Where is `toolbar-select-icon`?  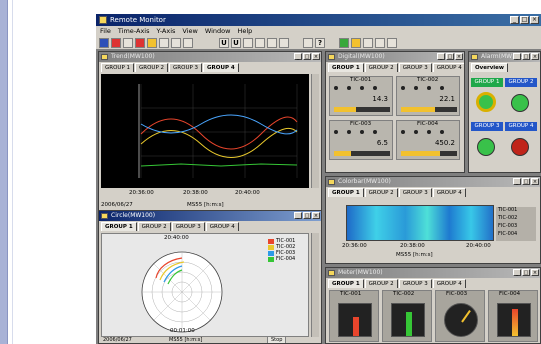
toolbar-select-icon is located at coordinates (284, 42).